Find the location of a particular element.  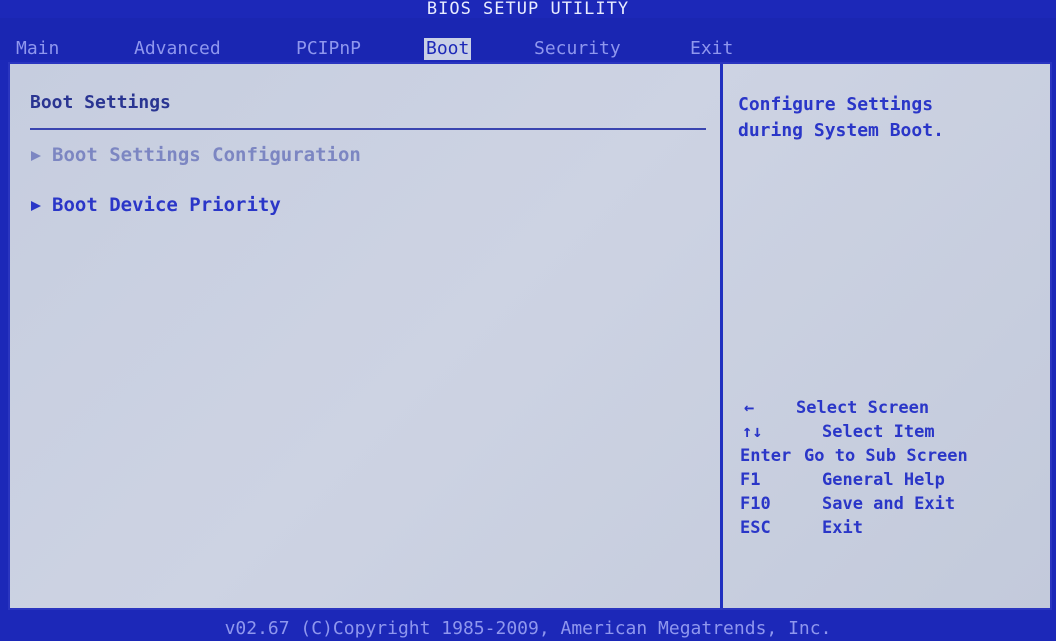

menu-item-label: Boot Device Priority is located at coordinates (166, 205).